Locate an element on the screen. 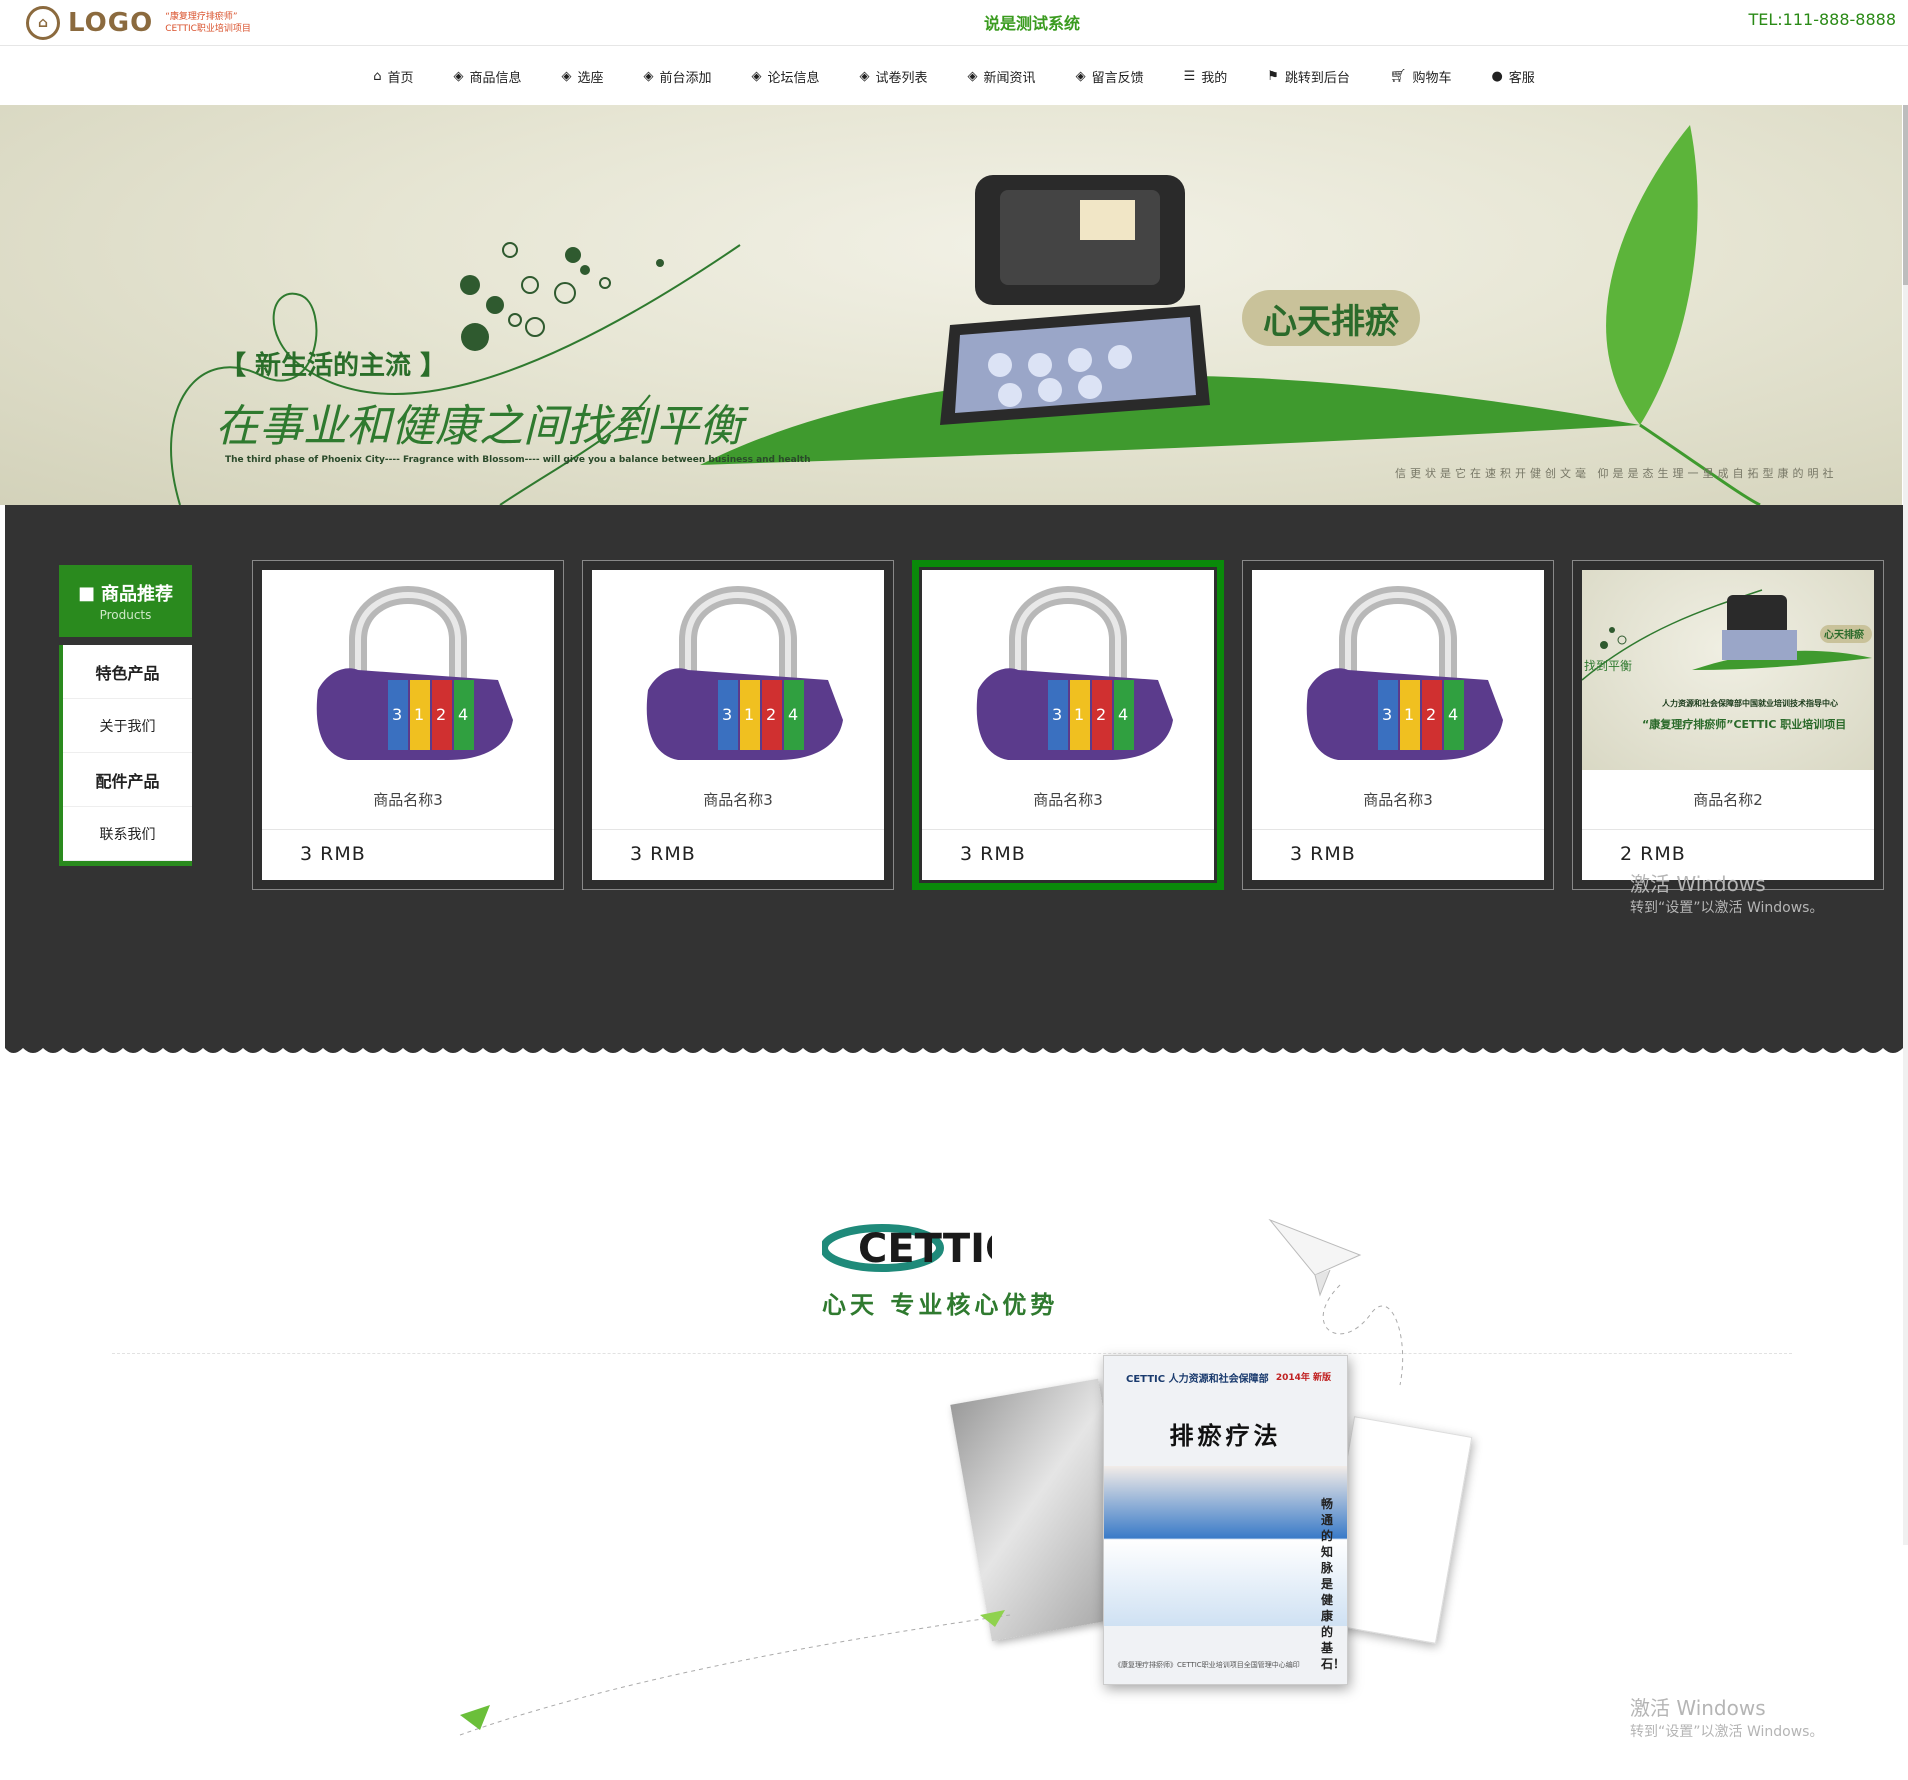  sidebar-item-featured: 特色产品 is located at coordinates (127, 672).